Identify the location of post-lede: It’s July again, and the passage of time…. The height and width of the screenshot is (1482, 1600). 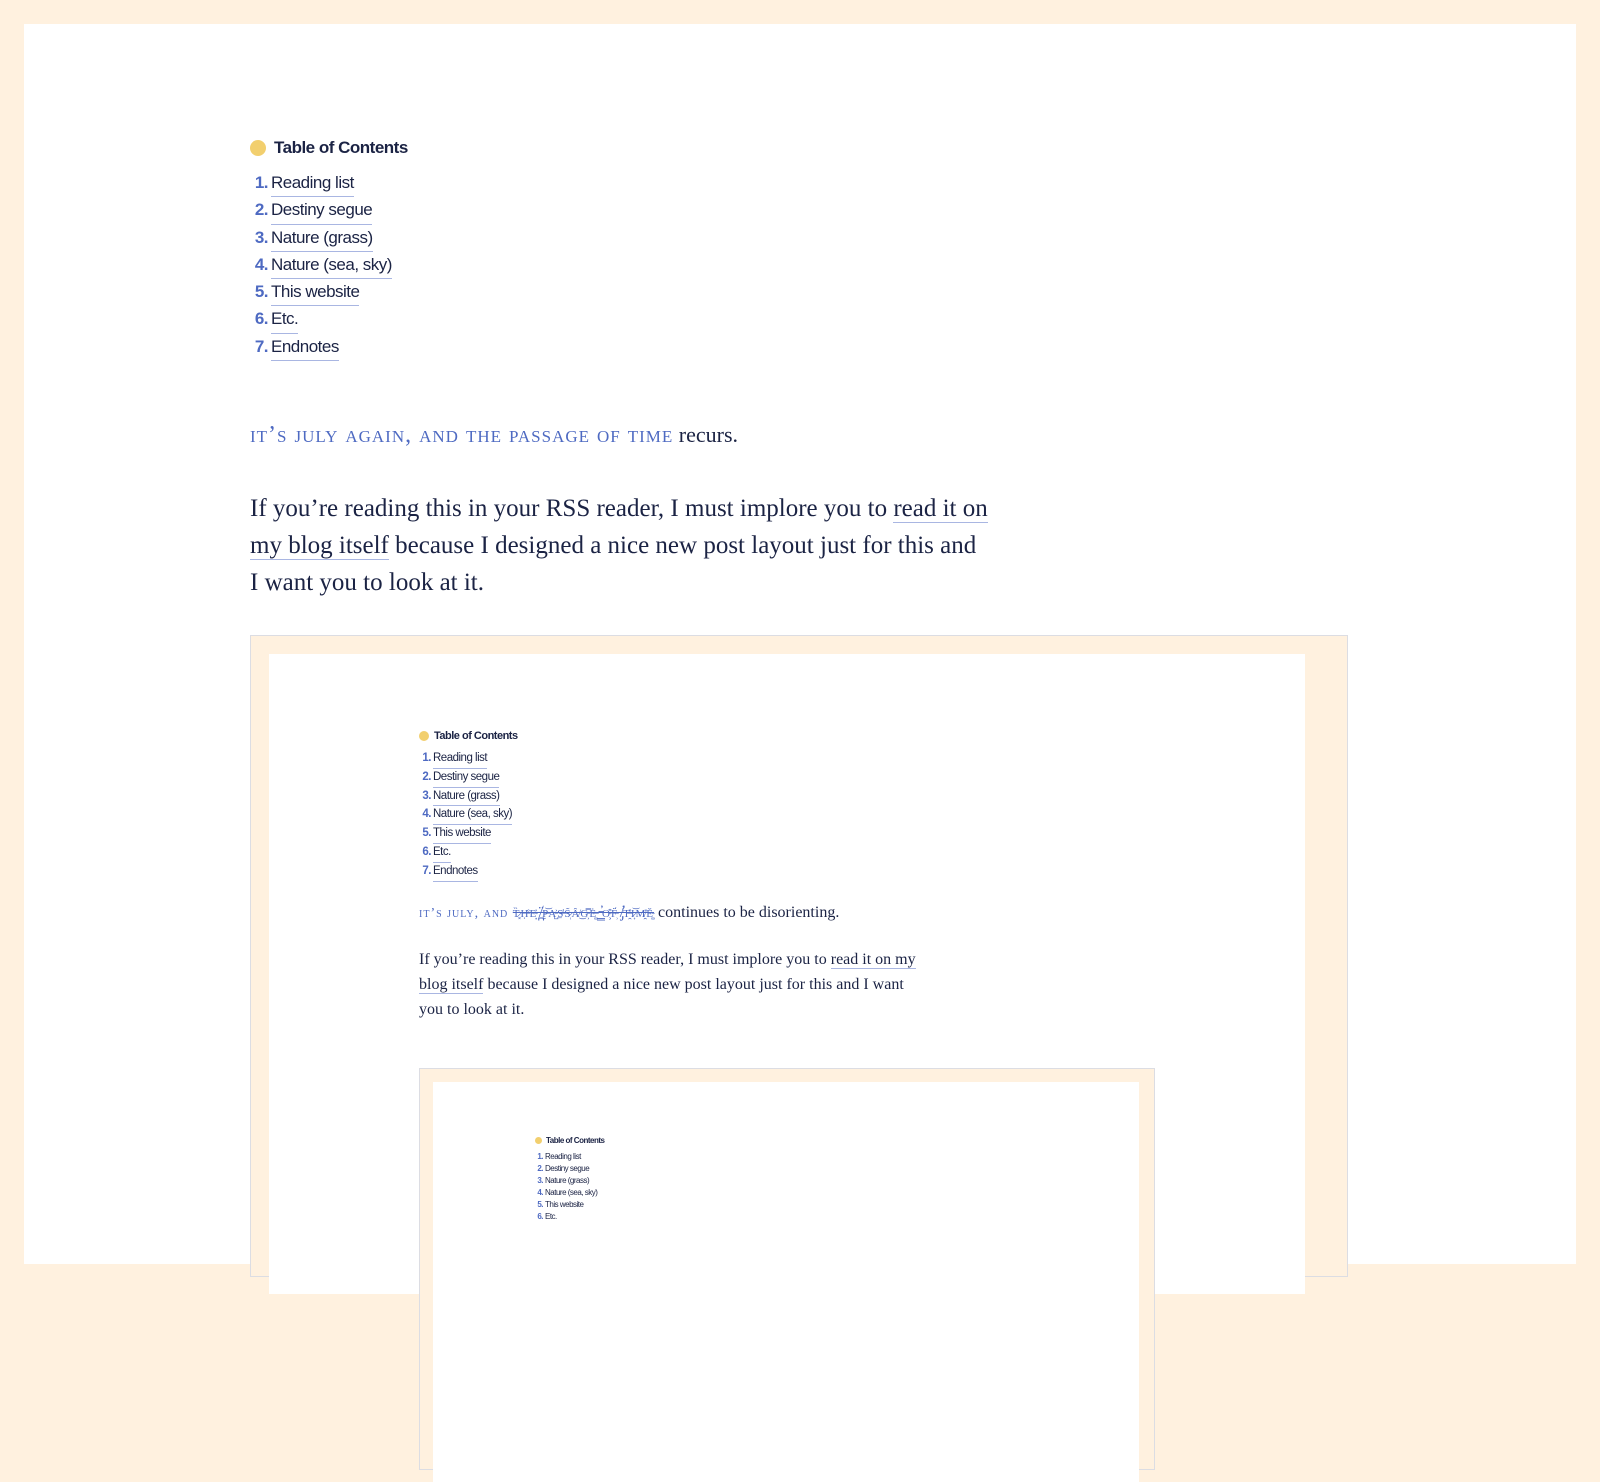
(494, 435).